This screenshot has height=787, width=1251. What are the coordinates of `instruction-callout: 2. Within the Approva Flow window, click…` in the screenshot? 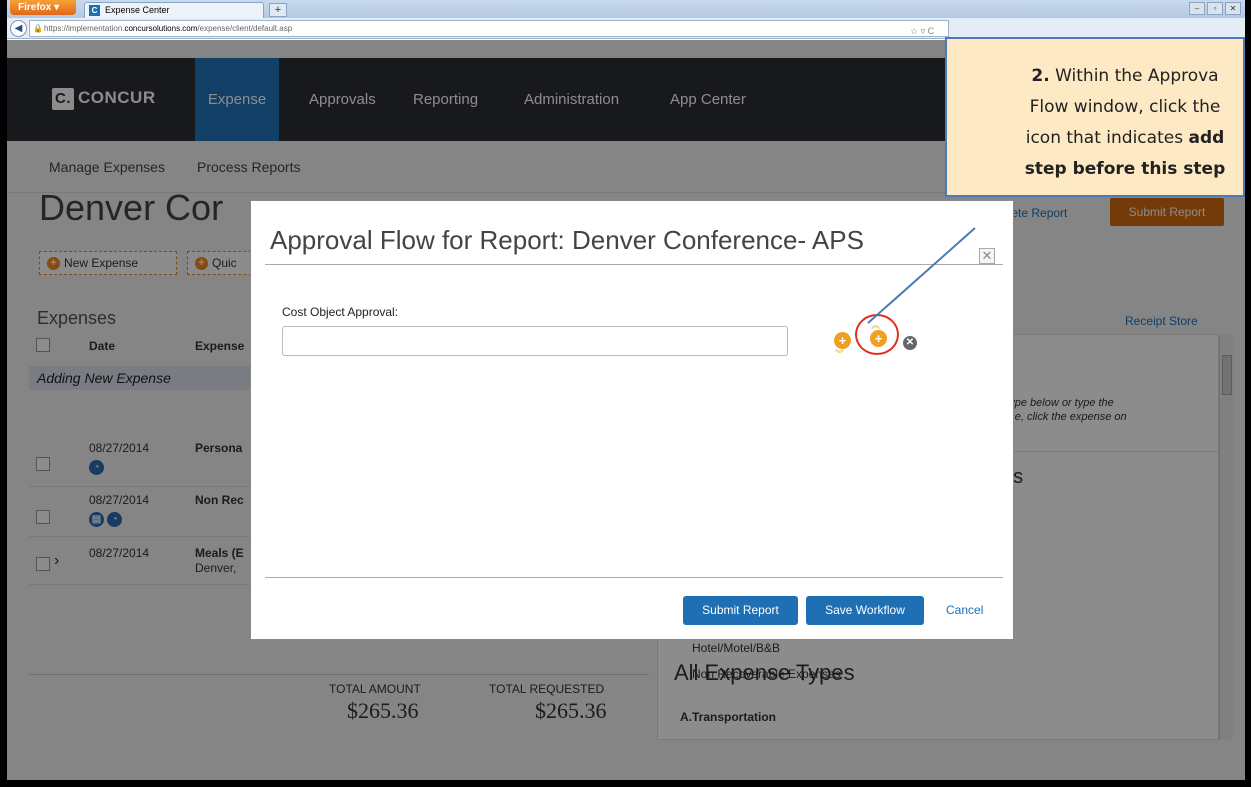 It's located at (1095, 117).